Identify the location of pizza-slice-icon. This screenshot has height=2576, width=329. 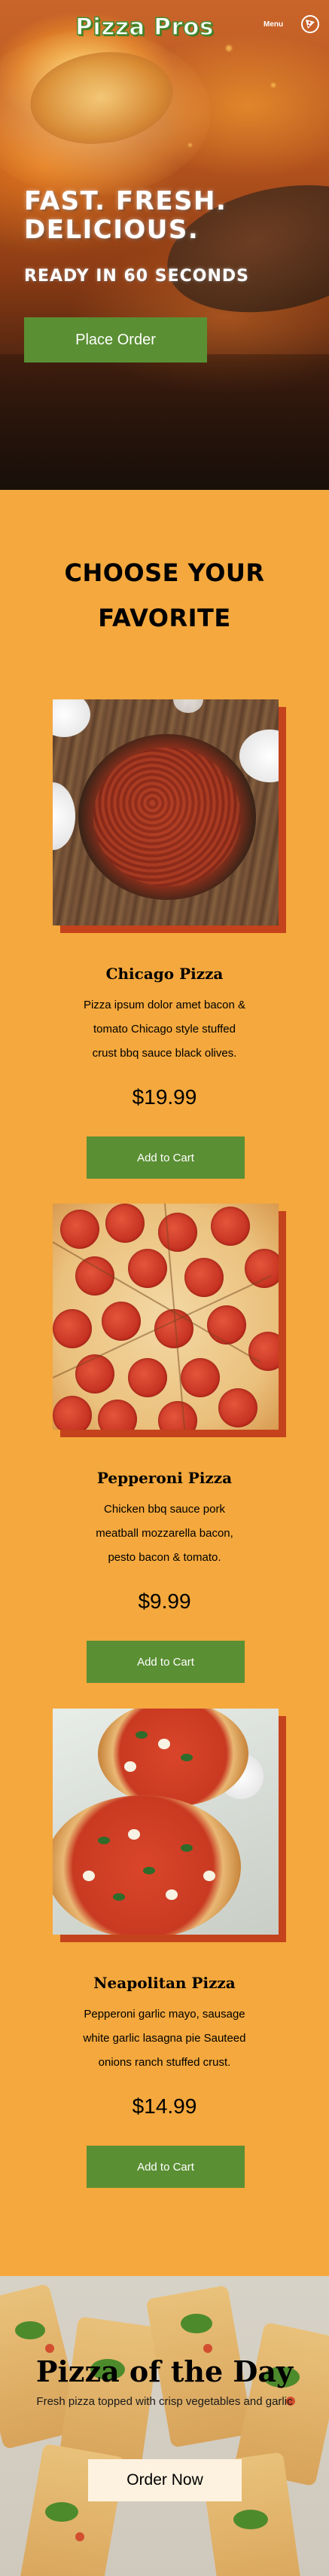
(310, 24).